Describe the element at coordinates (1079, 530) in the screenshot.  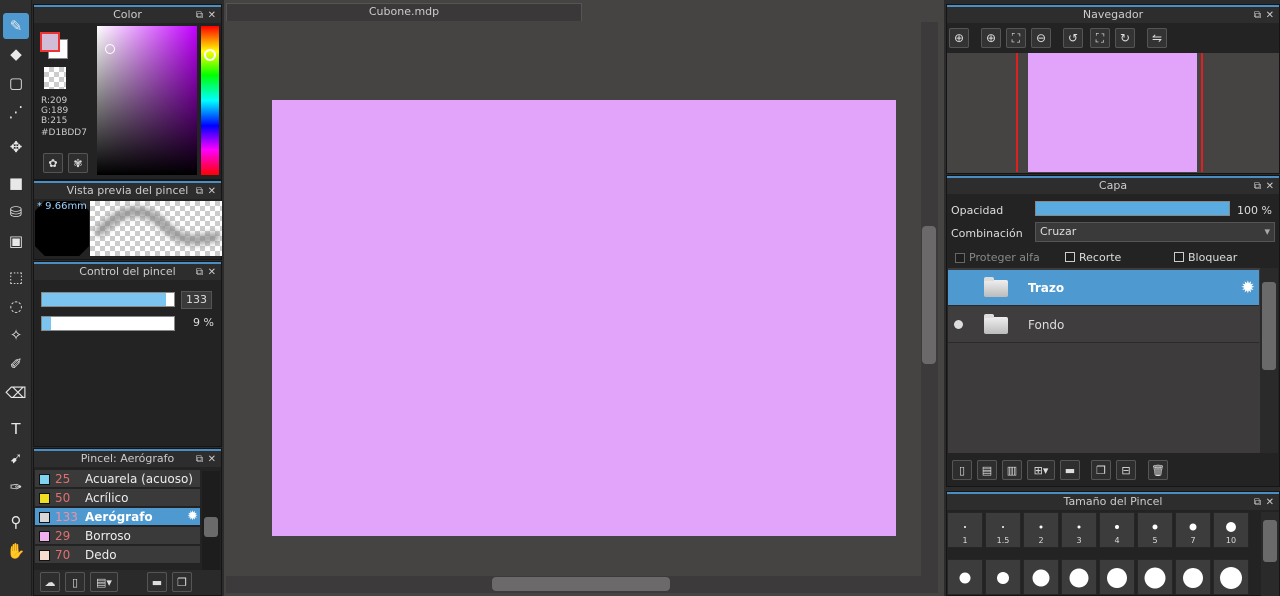
I see `brush-size-preset: 3` at that location.